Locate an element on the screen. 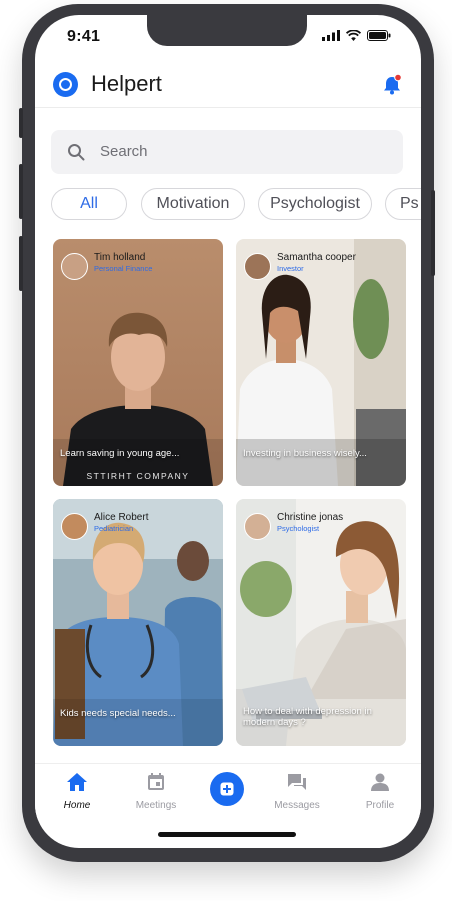 The height and width of the screenshot is (901, 452). signal-icon is located at coordinates (331, 35).